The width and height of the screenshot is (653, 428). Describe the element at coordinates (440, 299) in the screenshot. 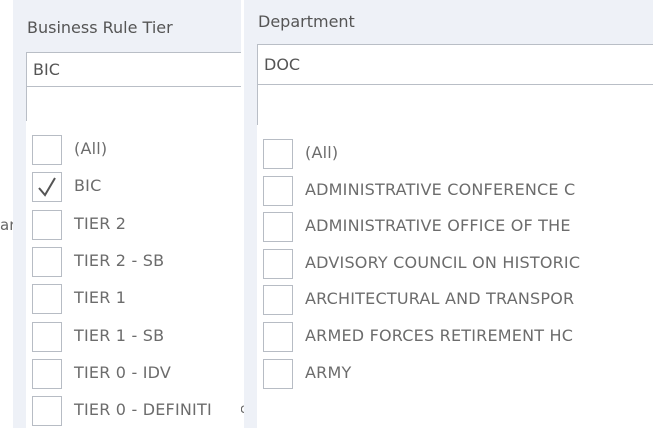

I see `option-label: ARCHITECTURAL AND TRANSPOR` at that location.